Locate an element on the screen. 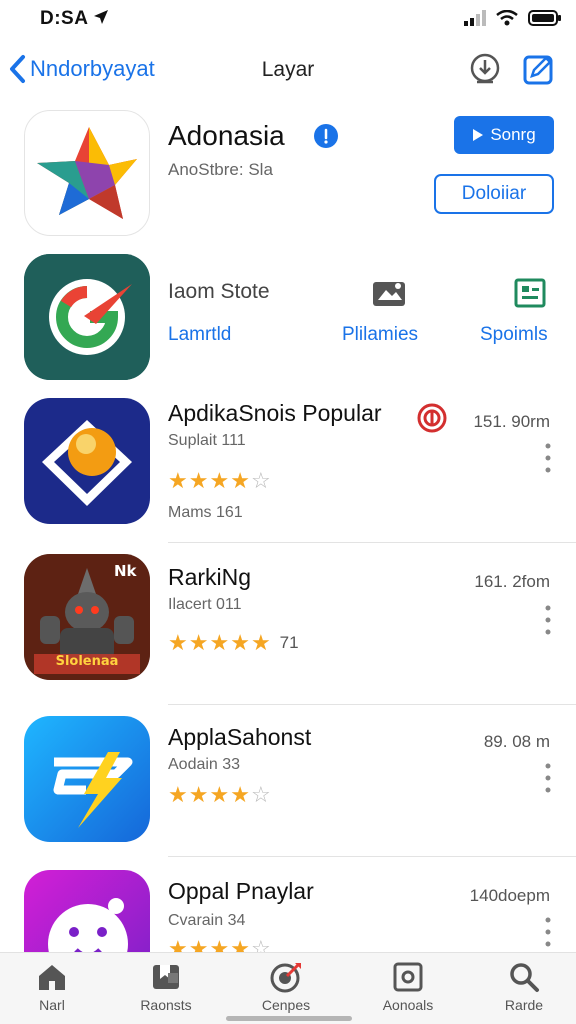 This screenshot has height=1024, width=576. status-time: D:SA is located at coordinates (64, 18).